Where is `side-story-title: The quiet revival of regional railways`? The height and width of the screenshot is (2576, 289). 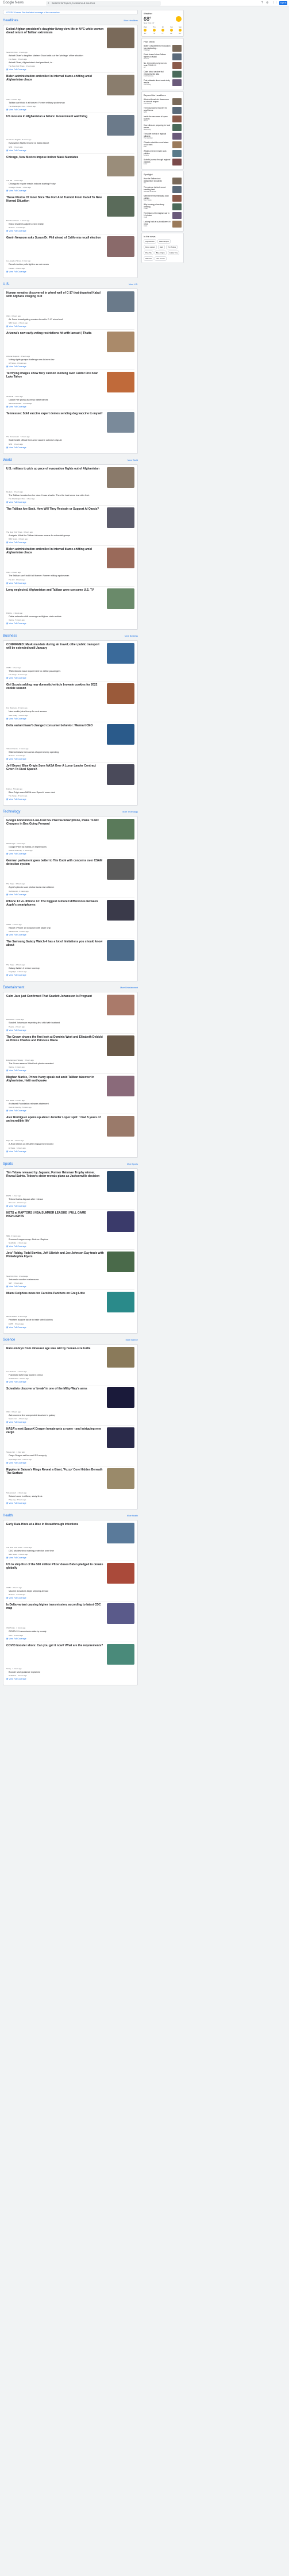
side-story-title: The quiet revival of regional railways is located at coordinates (158, 135).